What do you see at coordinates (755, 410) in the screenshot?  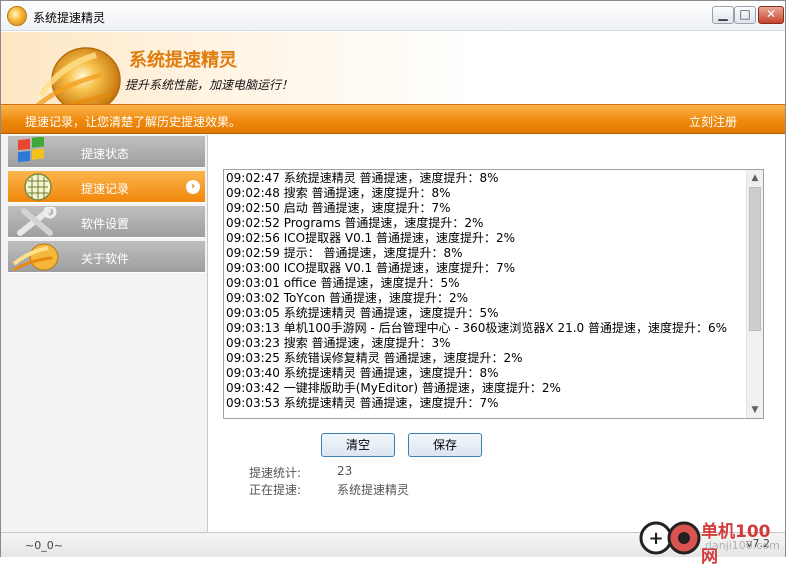 I see `scroll-down-arrow-icon: ▼` at bounding box center [755, 410].